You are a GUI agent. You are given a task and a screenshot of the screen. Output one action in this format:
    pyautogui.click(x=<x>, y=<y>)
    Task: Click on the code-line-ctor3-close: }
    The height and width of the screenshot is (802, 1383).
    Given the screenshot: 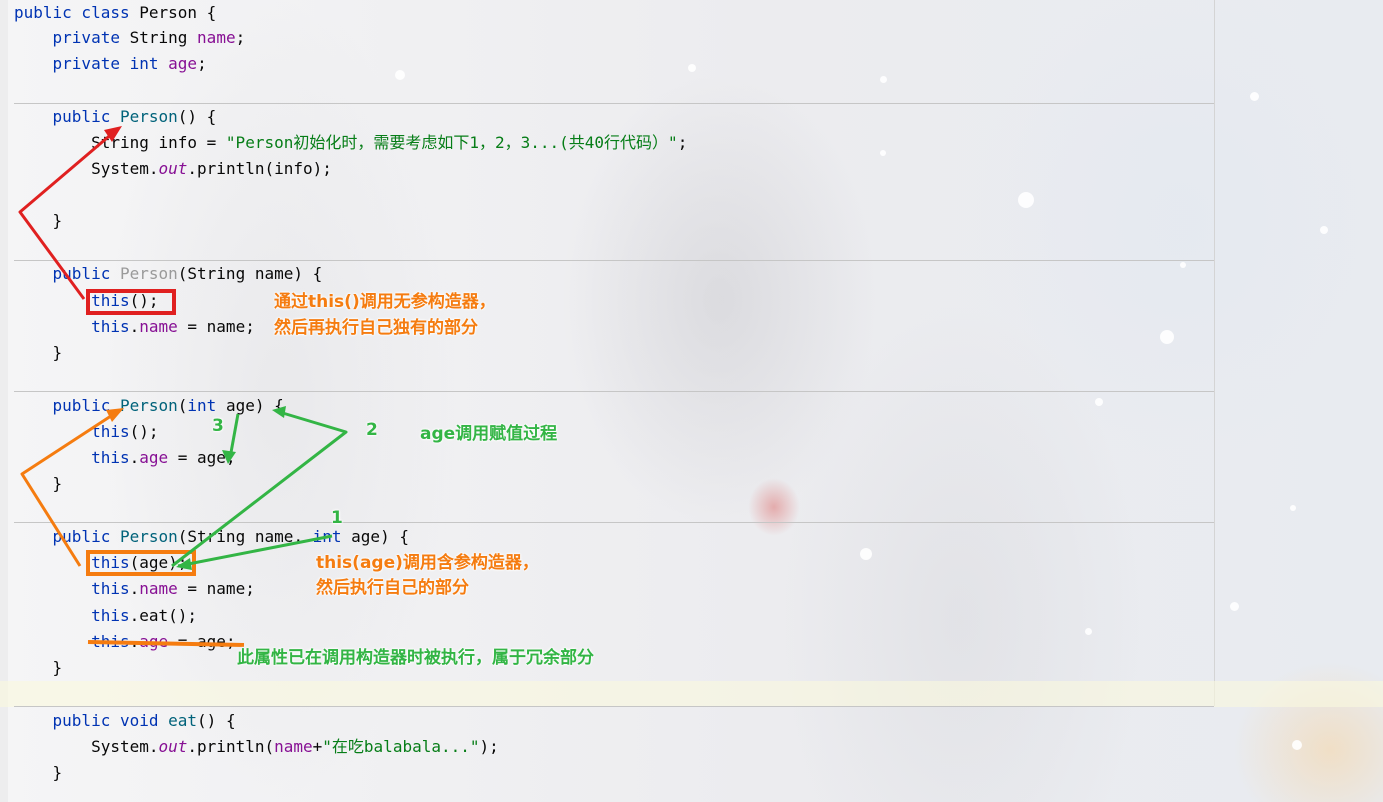 What is the action you would take?
    pyautogui.click(x=38, y=484)
    